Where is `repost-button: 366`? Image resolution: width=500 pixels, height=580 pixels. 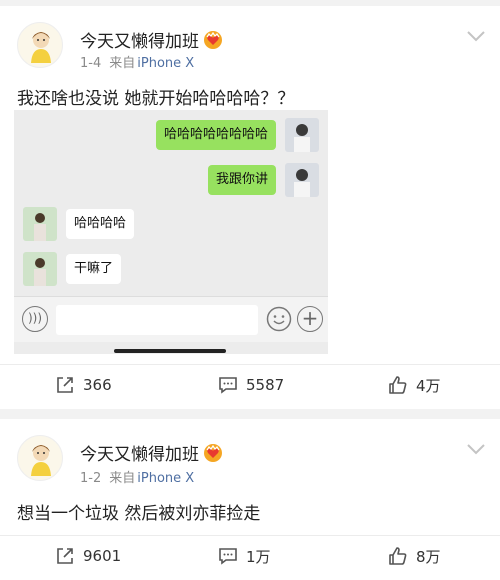
repost-button: 366 is located at coordinates (83, 385).